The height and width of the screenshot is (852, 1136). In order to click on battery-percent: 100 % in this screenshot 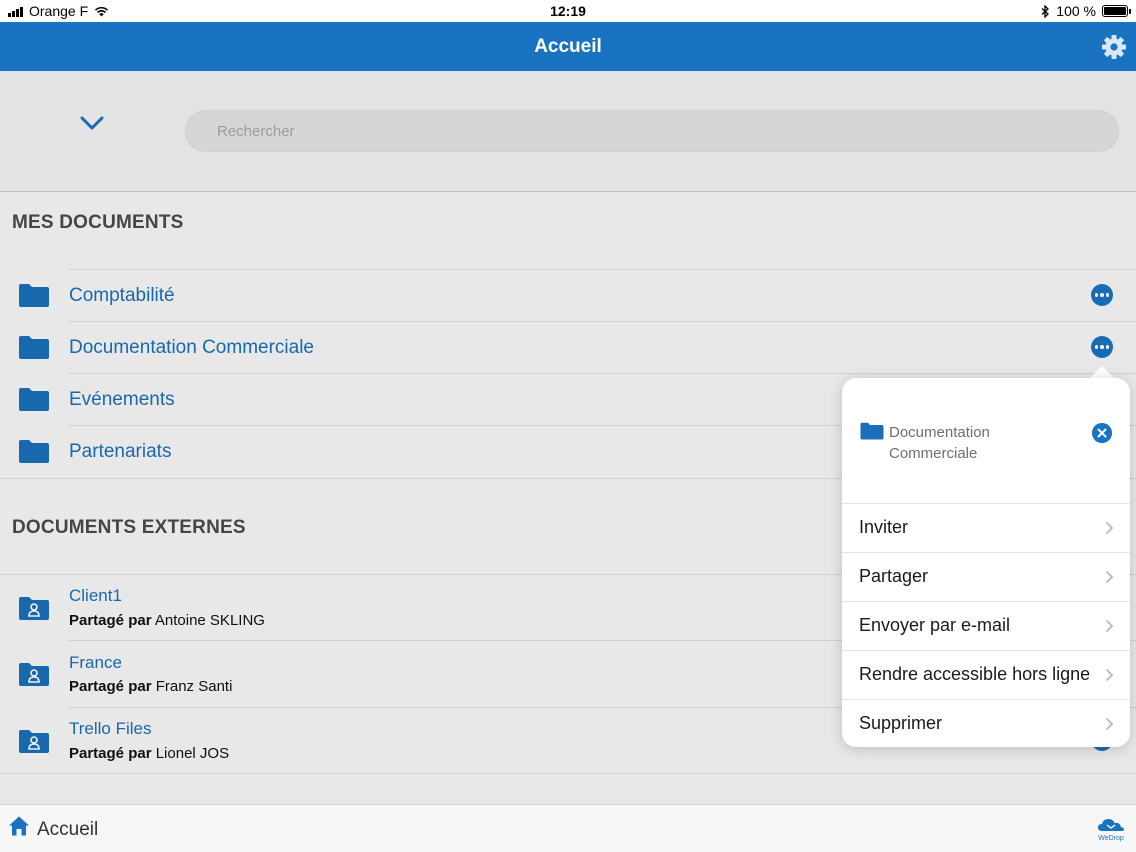, I will do `click(1076, 11)`.